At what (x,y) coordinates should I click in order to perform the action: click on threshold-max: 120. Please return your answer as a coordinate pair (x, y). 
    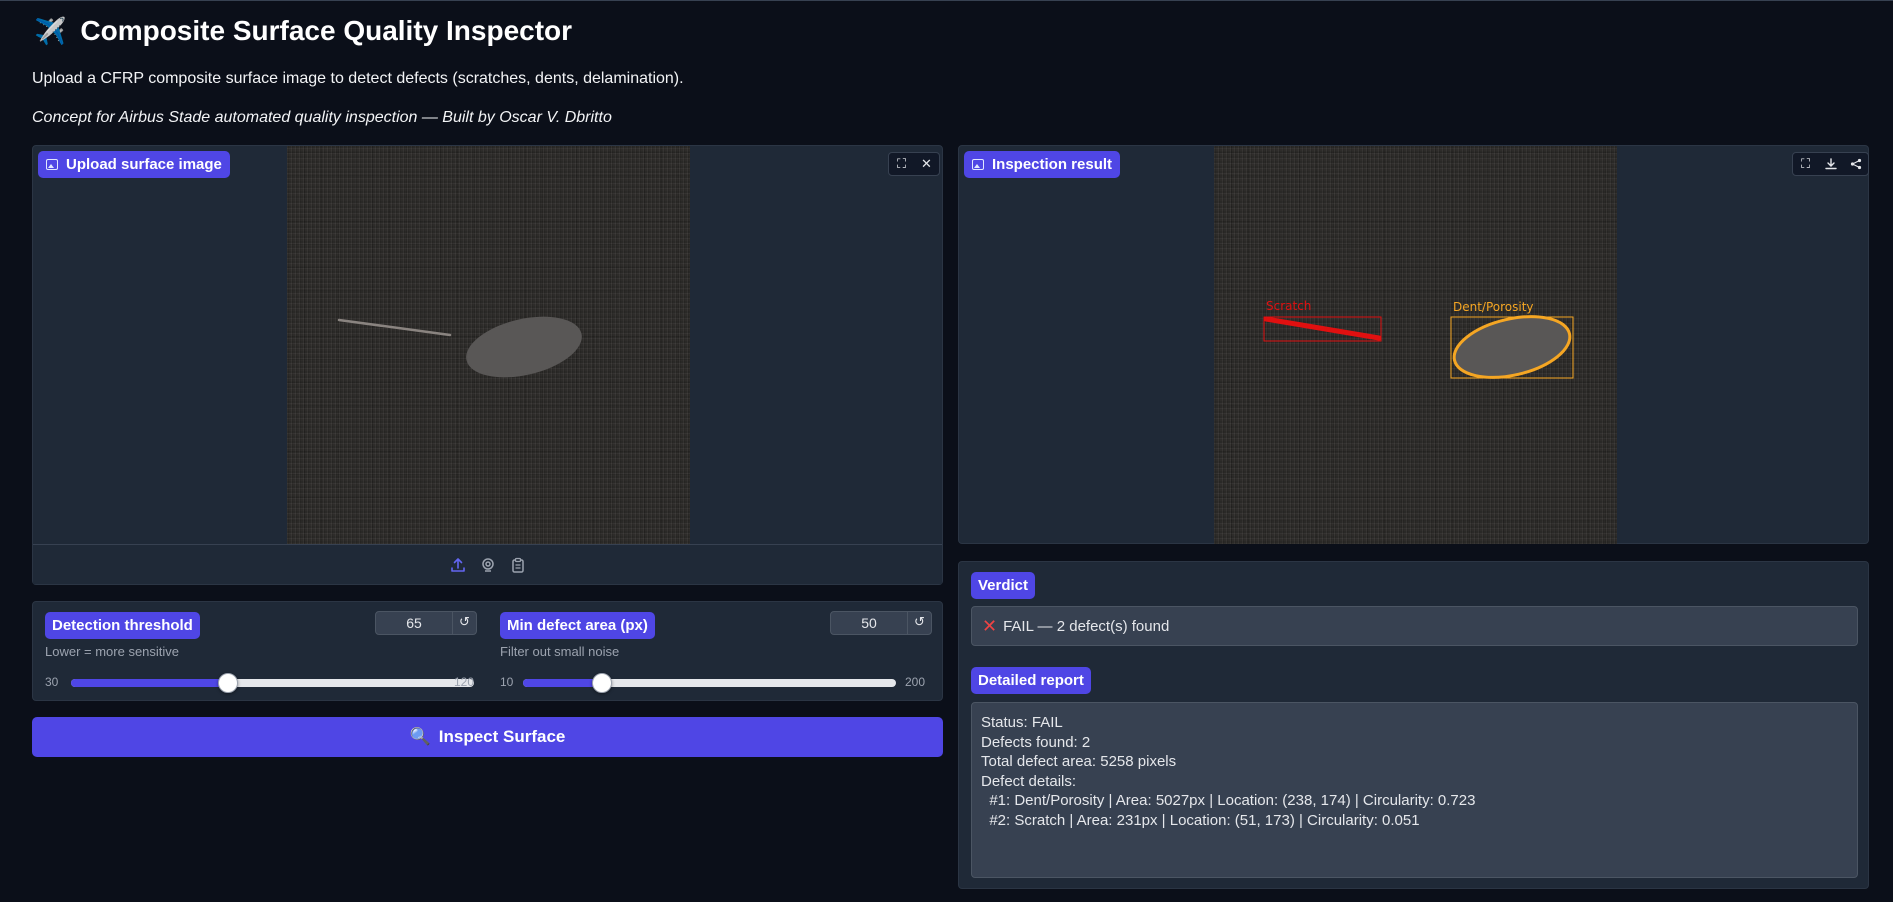
    Looking at the image, I should click on (464, 682).